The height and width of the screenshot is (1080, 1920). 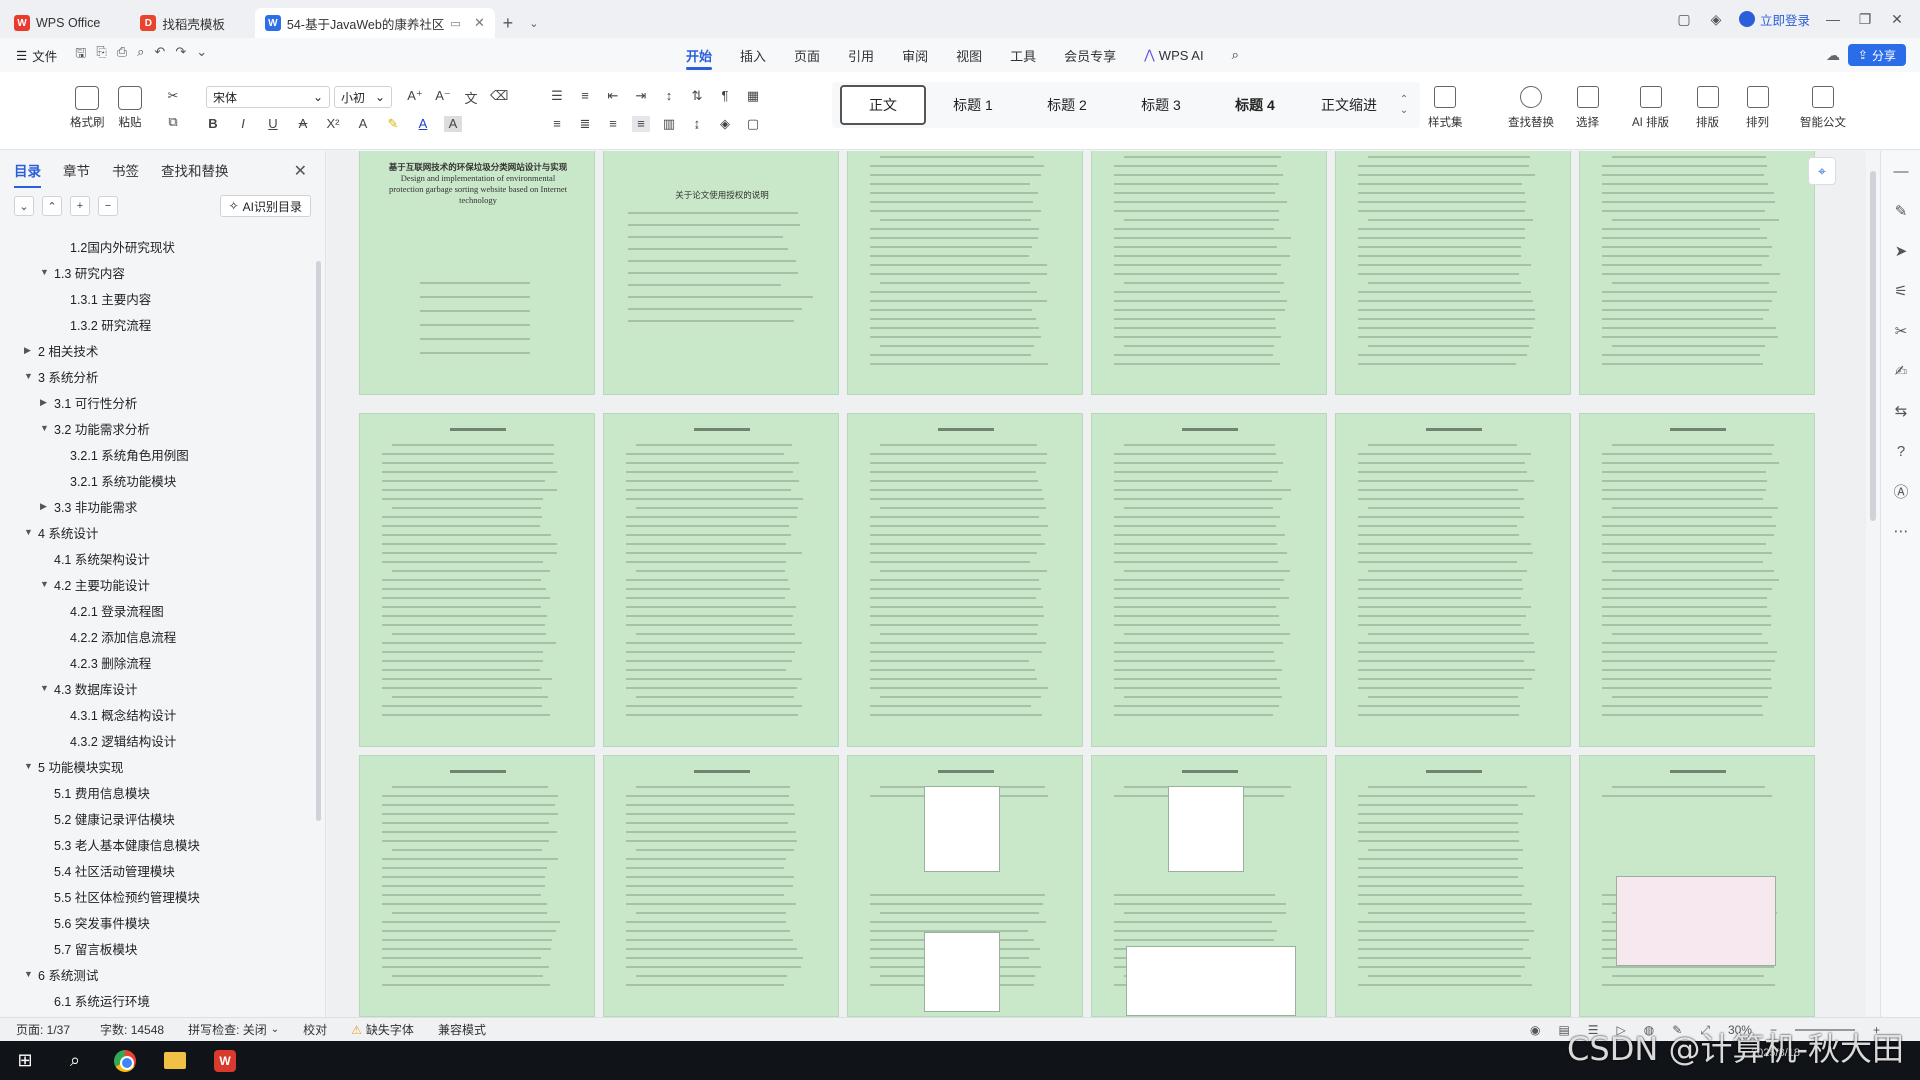 What do you see at coordinates (80, 55) in the screenshot?
I see `save-icon: 🖫` at bounding box center [80, 55].